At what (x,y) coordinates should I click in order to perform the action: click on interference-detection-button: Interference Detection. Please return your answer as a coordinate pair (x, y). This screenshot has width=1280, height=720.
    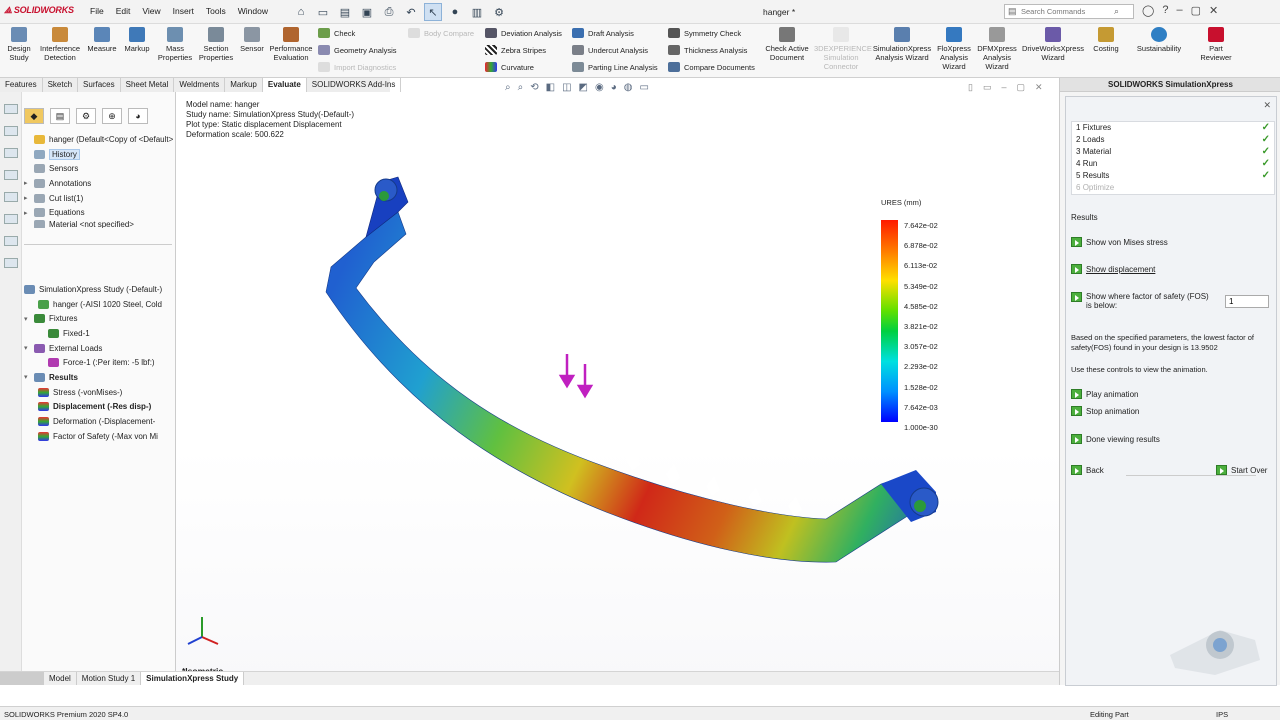
    Looking at the image, I should click on (60, 44).